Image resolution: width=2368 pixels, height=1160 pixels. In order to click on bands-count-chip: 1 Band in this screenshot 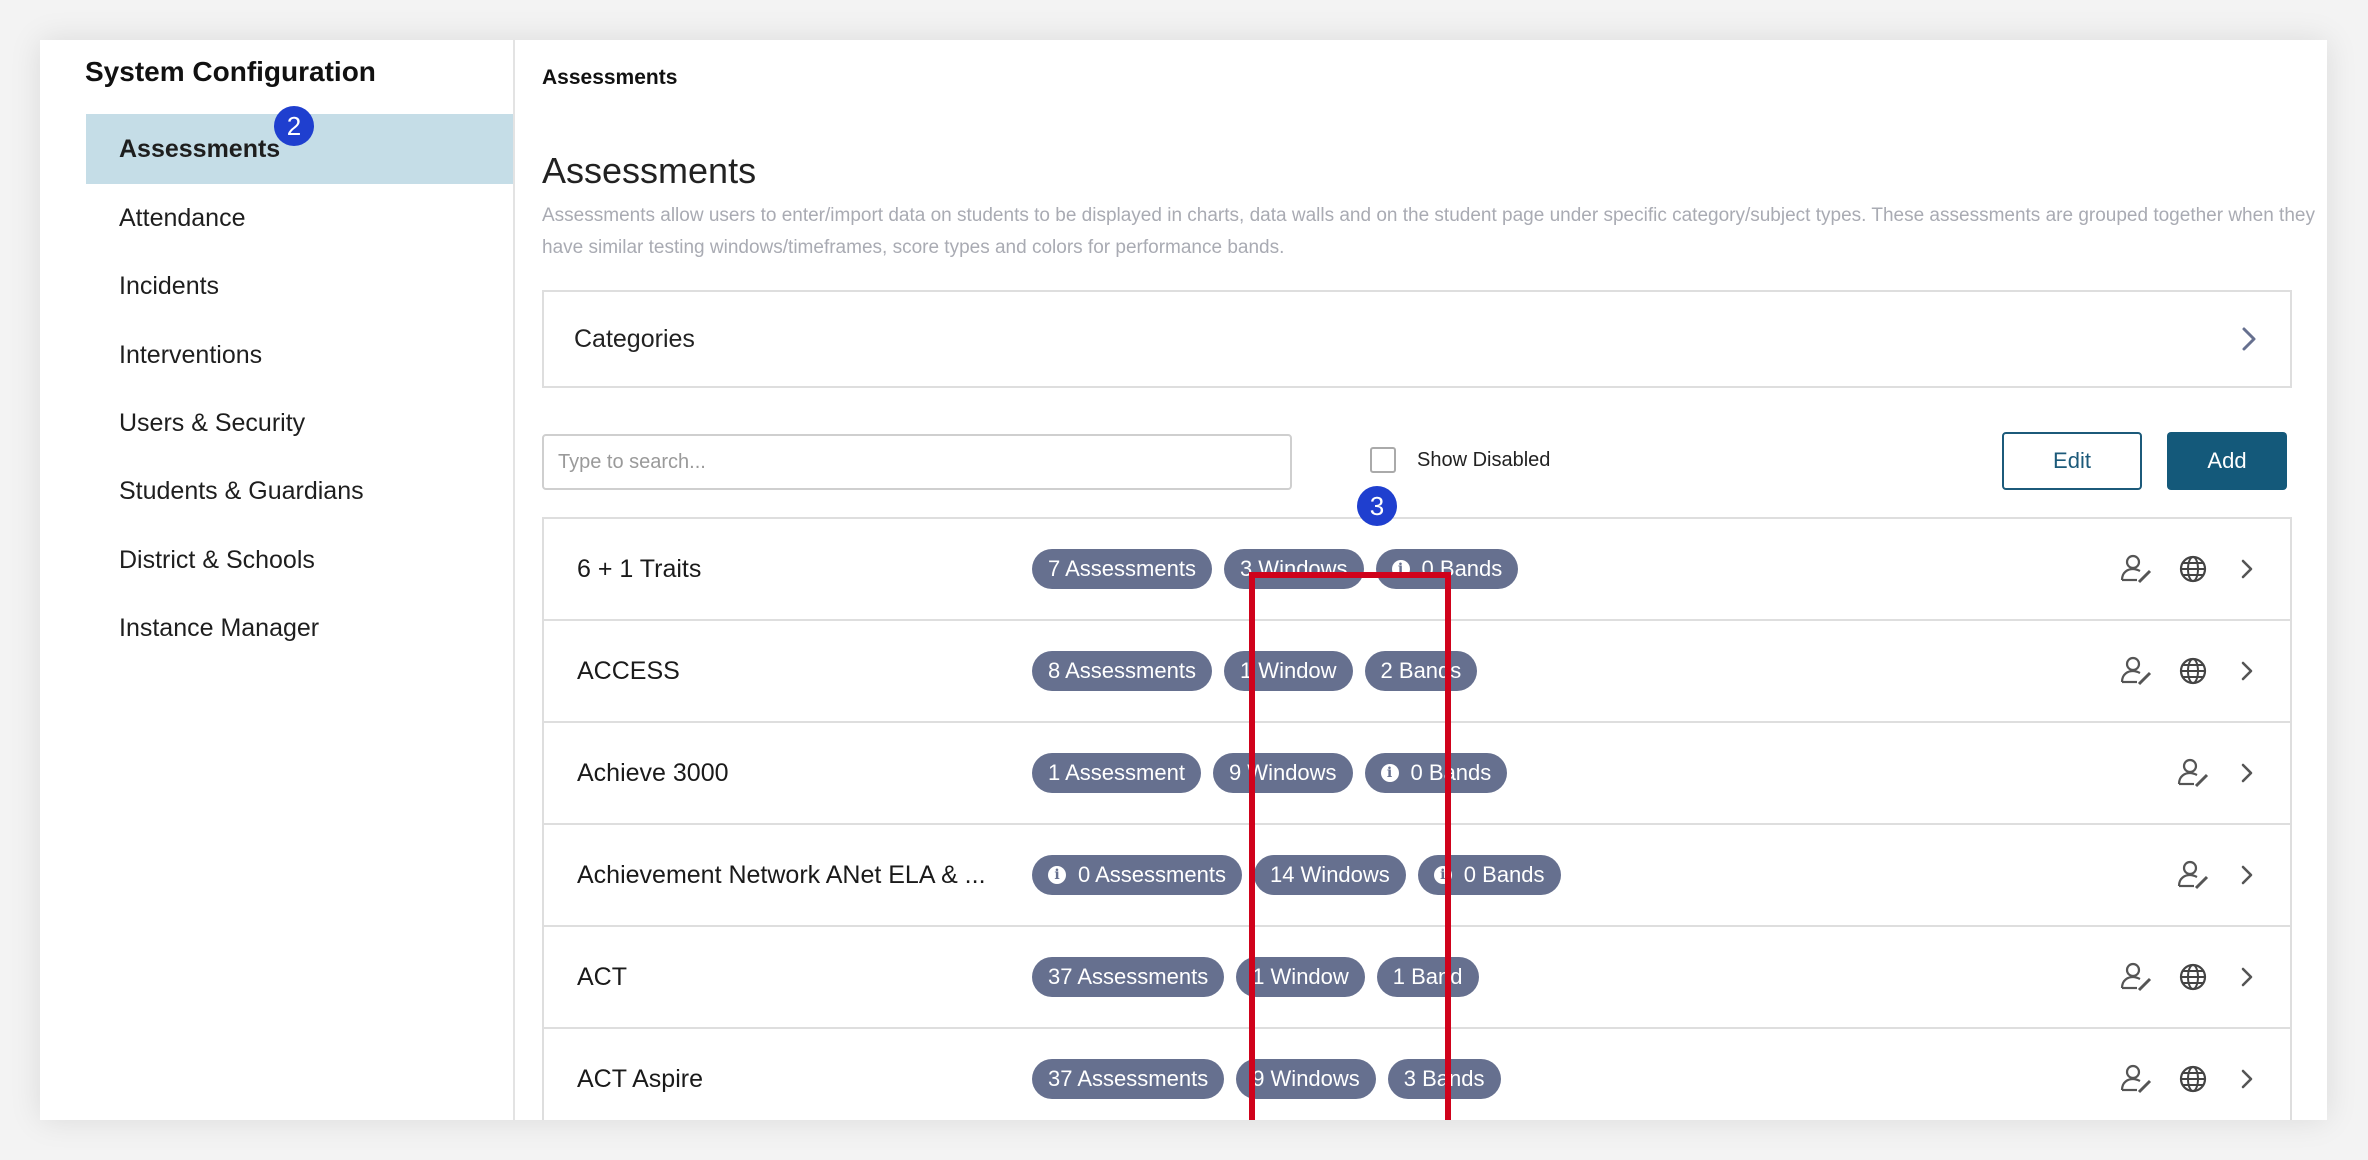, I will do `click(1427, 977)`.